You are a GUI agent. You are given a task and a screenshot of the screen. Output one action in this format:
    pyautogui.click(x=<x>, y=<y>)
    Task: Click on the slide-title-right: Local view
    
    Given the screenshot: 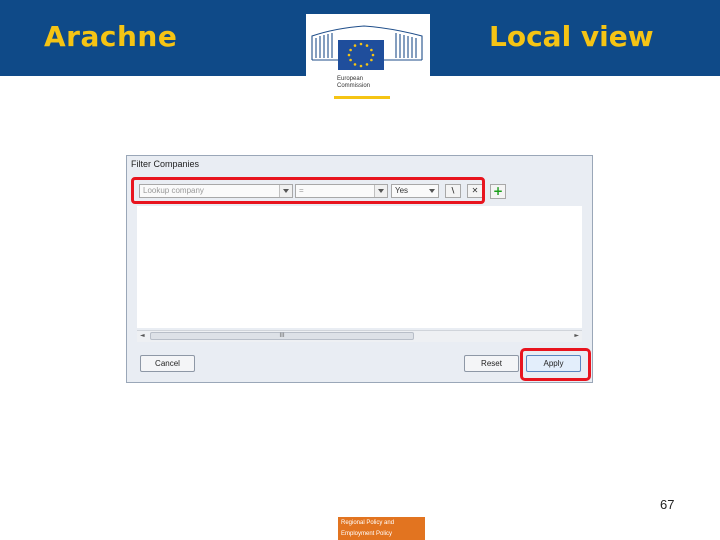 What is the action you would take?
    pyautogui.click(x=571, y=36)
    